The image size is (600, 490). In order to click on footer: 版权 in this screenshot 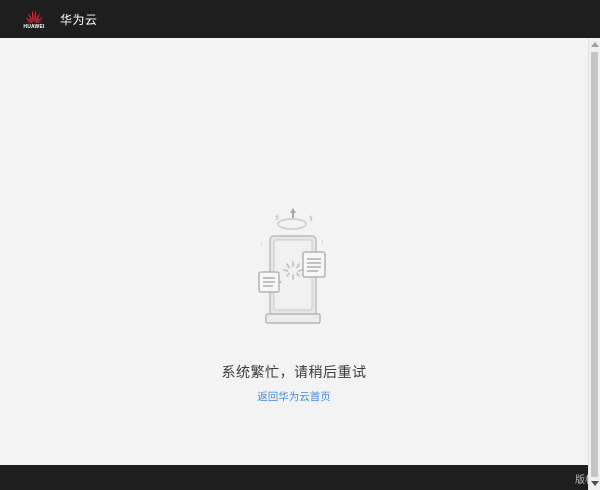, I will do `click(294, 477)`.